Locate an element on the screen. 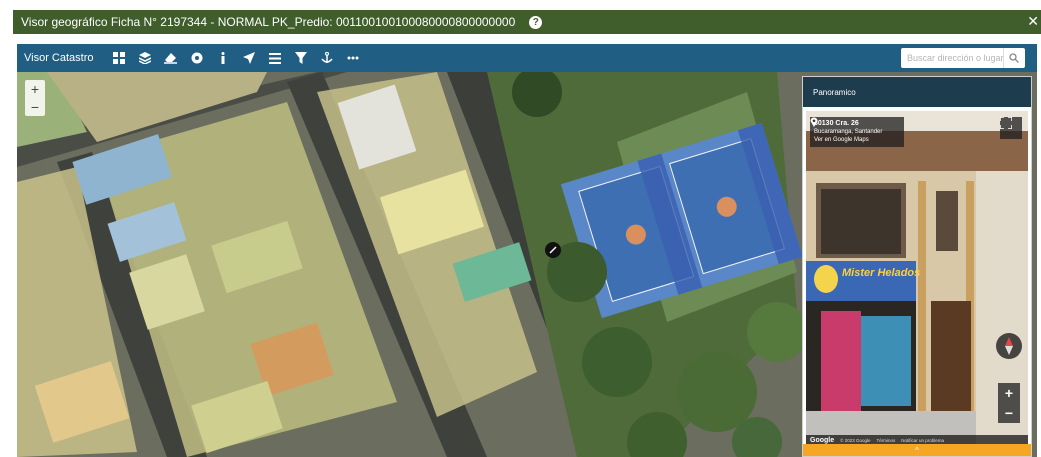 This screenshot has width=1041, height=457. help-icon: ? is located at coordinates (536, 22).